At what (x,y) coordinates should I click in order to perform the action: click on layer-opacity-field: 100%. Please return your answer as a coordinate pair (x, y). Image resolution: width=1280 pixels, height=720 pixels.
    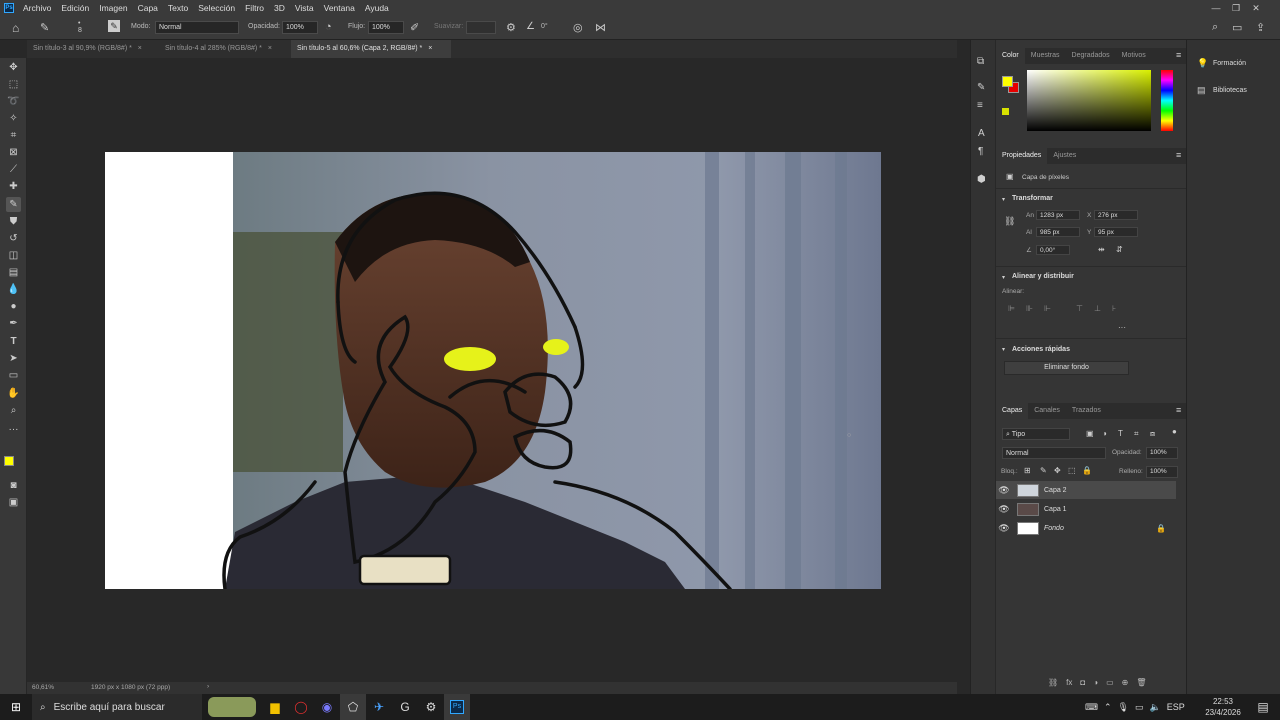
    Looking at the image, I should click on (1162, 453).